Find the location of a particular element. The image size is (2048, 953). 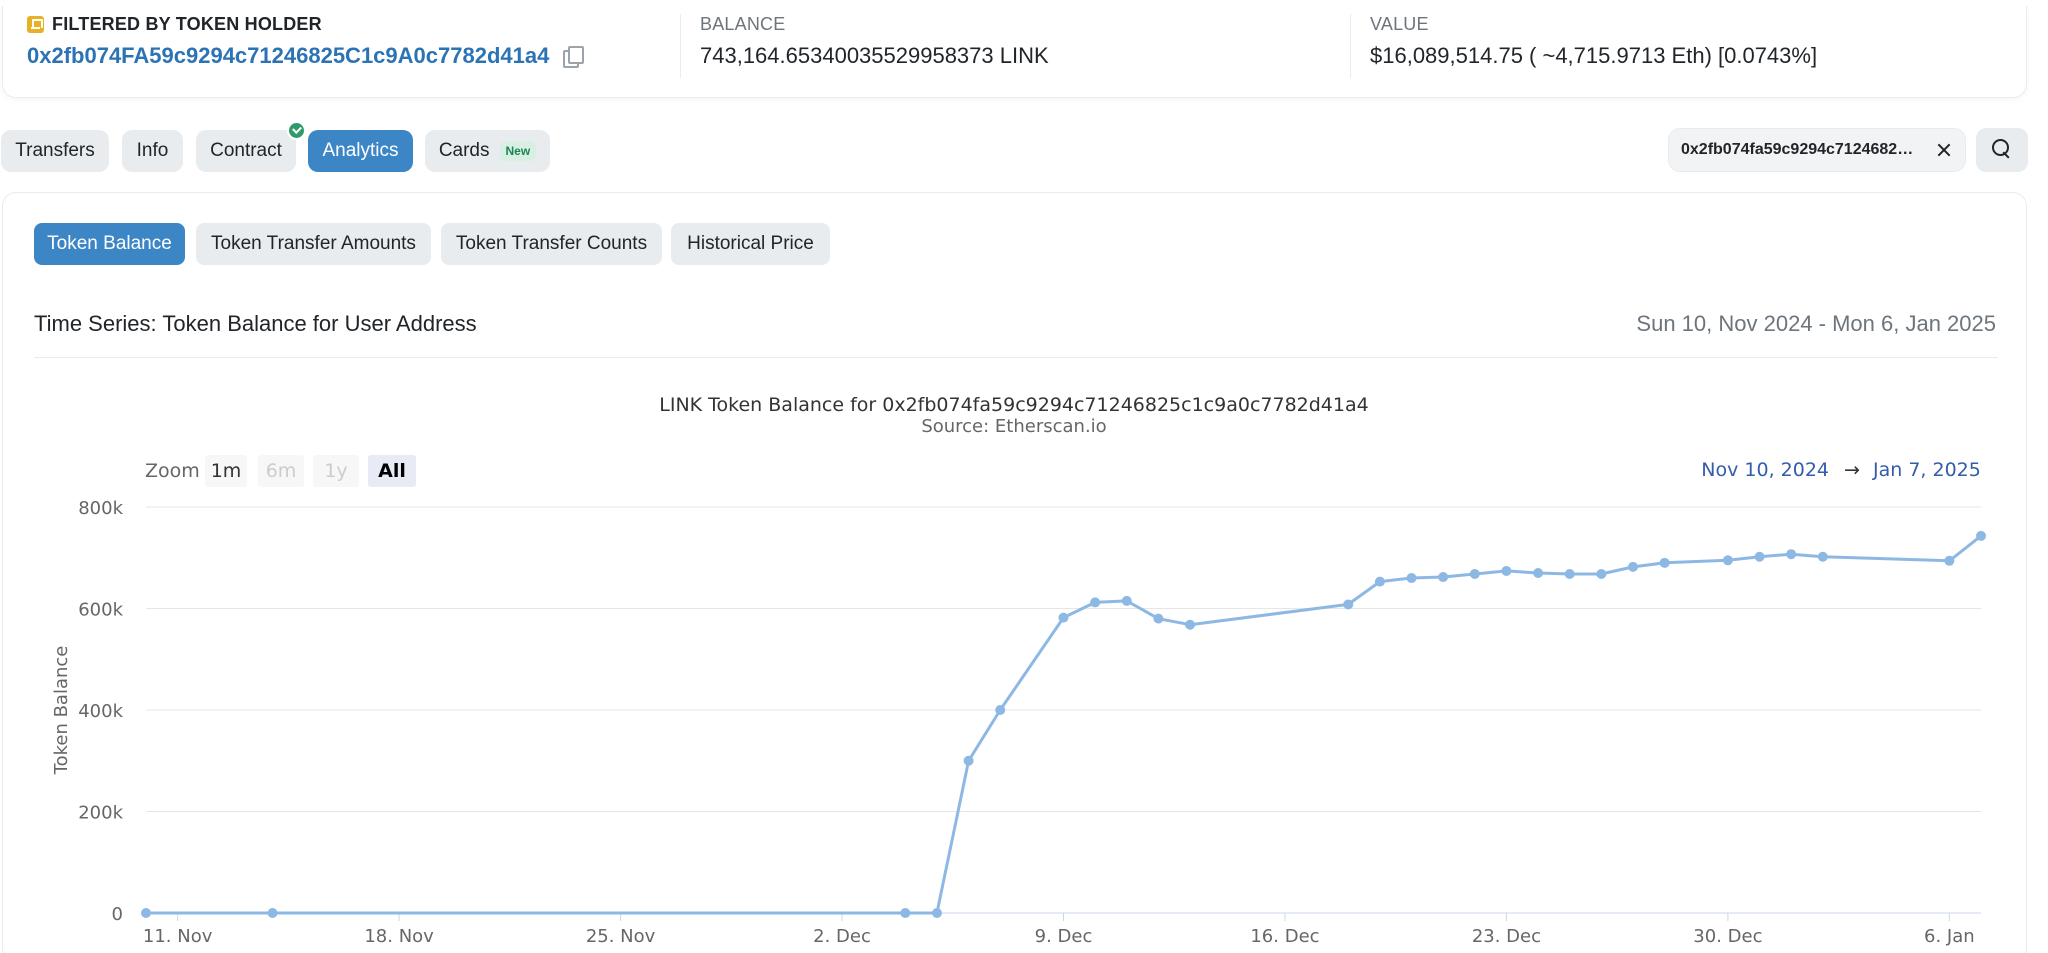

range-to: Jan 7, 2025 is located at coordinates (1926, 470).